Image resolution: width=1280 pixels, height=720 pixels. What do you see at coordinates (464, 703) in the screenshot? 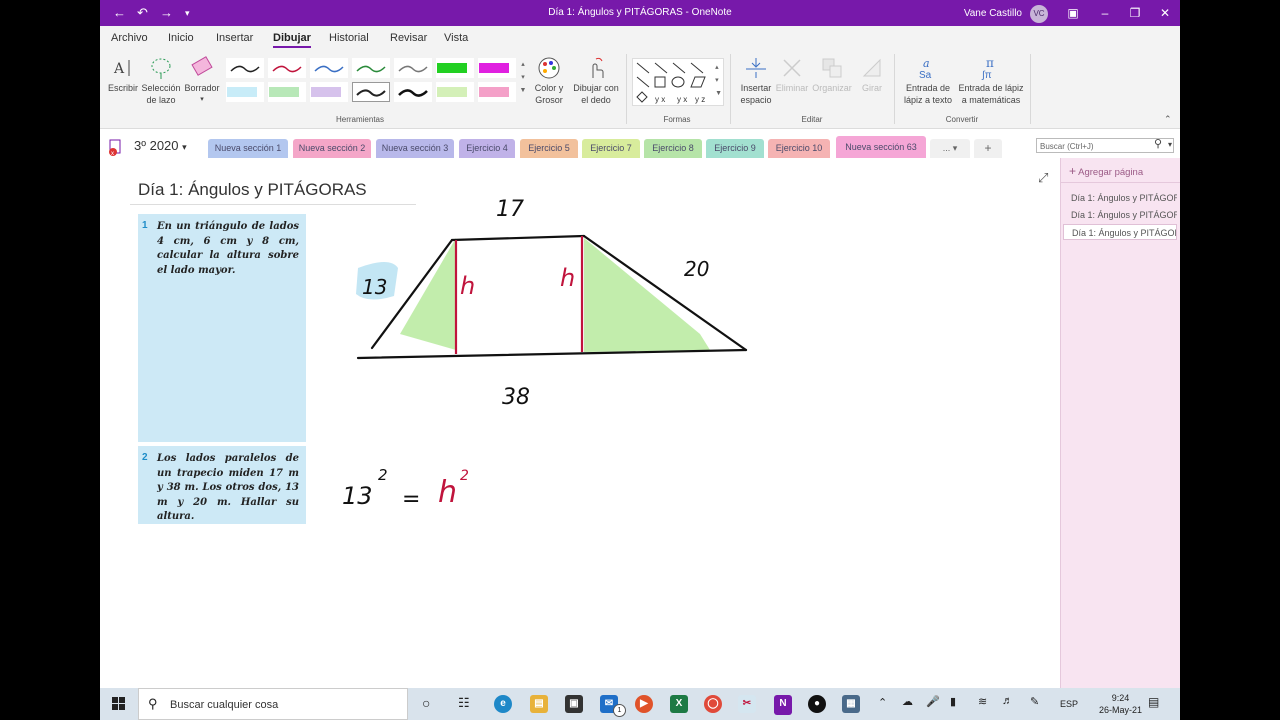
I see `task-view-icon: ☷` at bounding box center [464, 703].